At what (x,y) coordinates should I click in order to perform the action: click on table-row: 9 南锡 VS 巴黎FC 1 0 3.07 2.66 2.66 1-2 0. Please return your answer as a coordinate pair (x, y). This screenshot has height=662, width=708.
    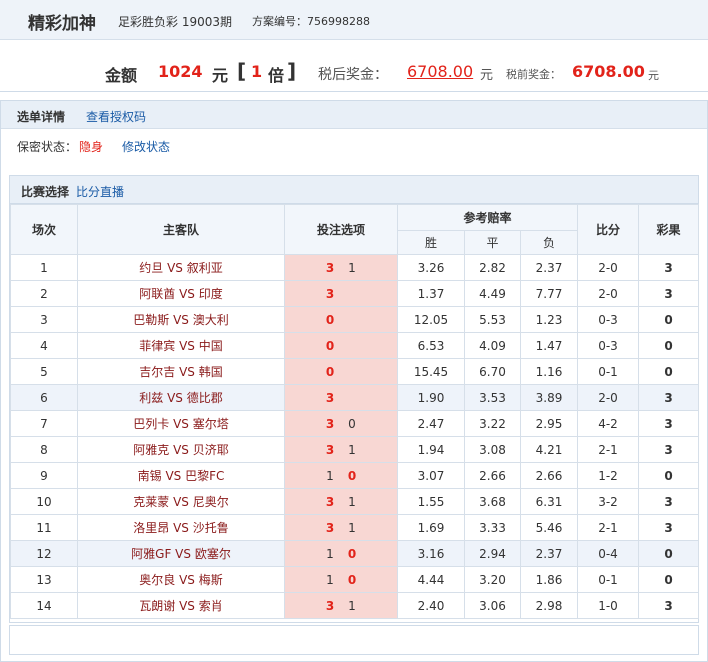
    Looking at the image, I should click on (355, 475).